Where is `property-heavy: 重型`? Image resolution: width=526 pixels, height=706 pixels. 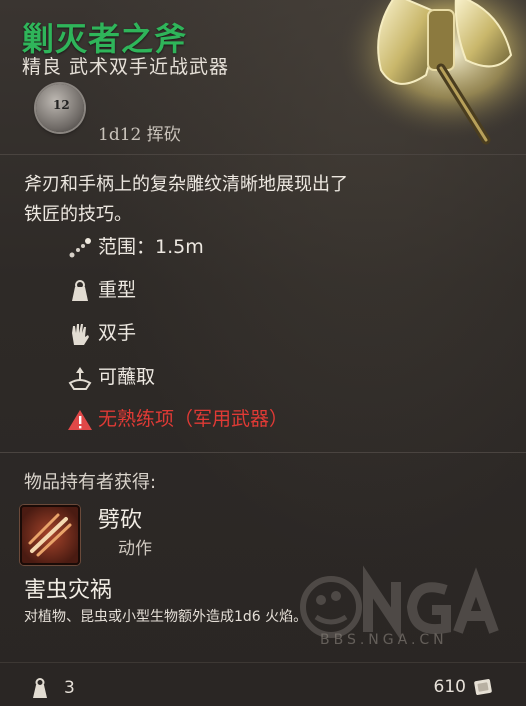 property-heavy: 重型 is located at coordinates (101, 289).